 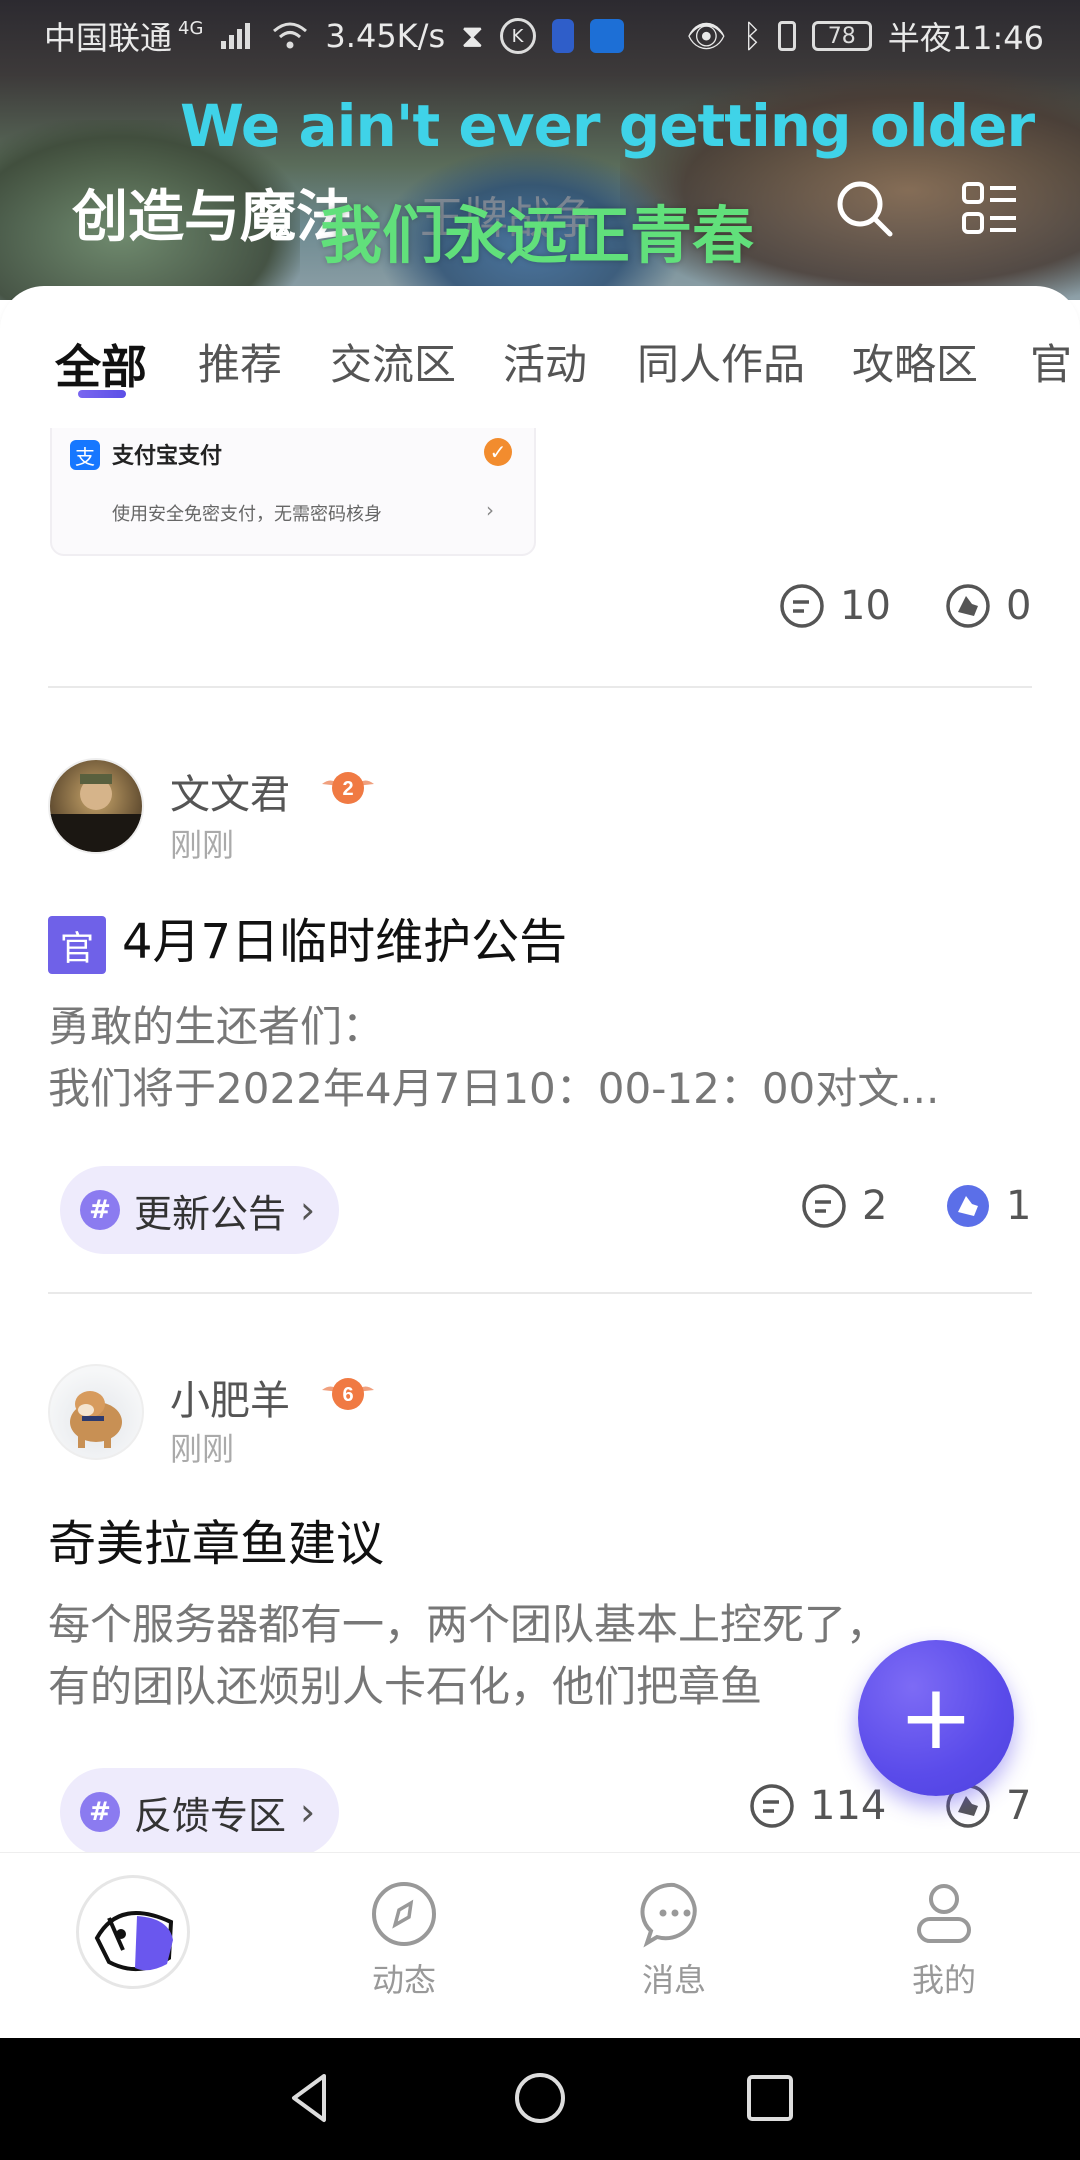 What do you see at coordinates (290, 35) in the screenshot?
I see `wifi-icon` at bounding box center [290, 35].